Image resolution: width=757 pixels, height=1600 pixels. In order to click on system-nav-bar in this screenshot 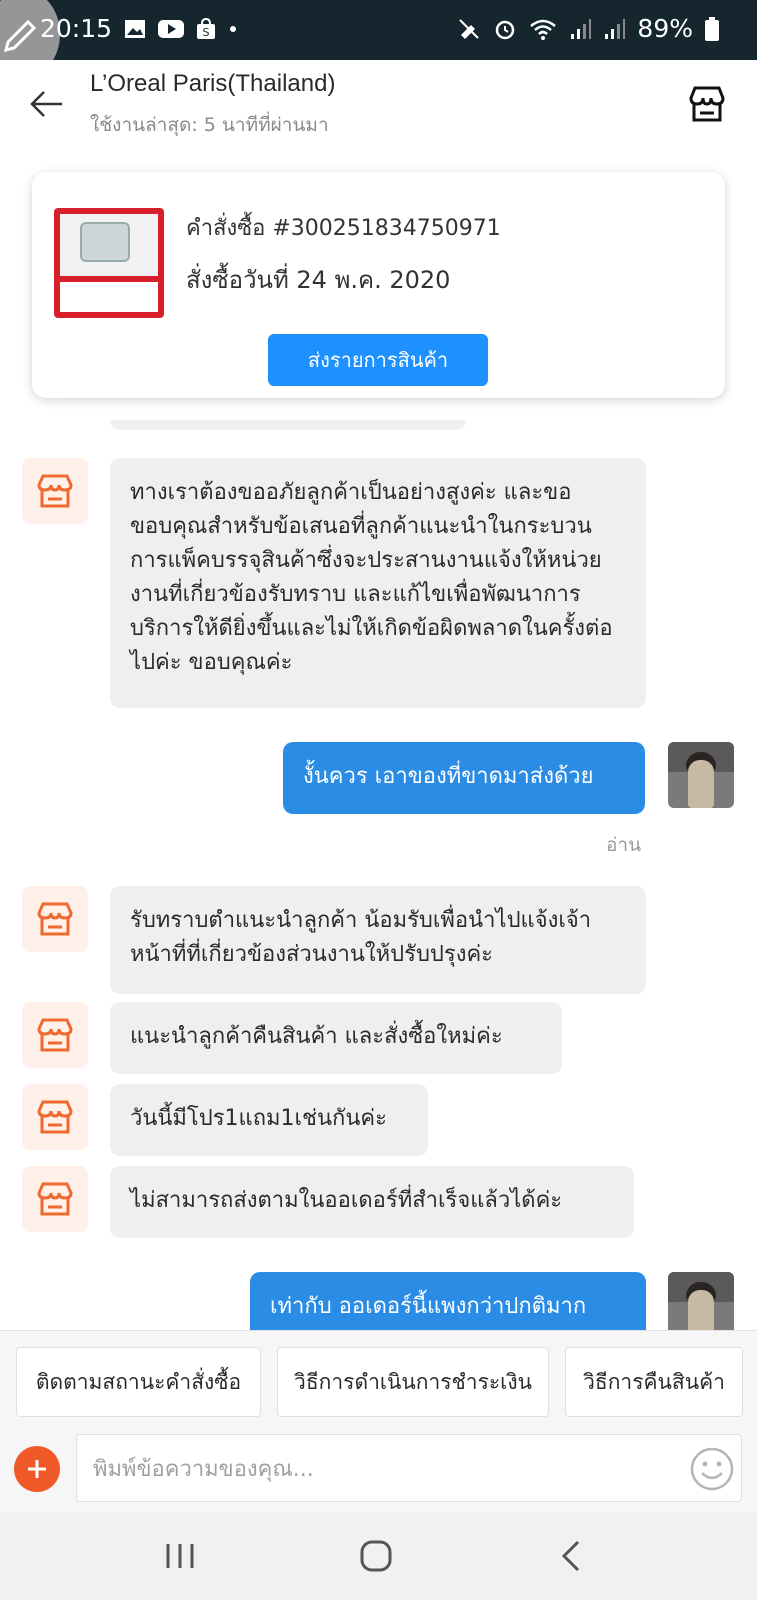, I will do `click(378, 1556)`.